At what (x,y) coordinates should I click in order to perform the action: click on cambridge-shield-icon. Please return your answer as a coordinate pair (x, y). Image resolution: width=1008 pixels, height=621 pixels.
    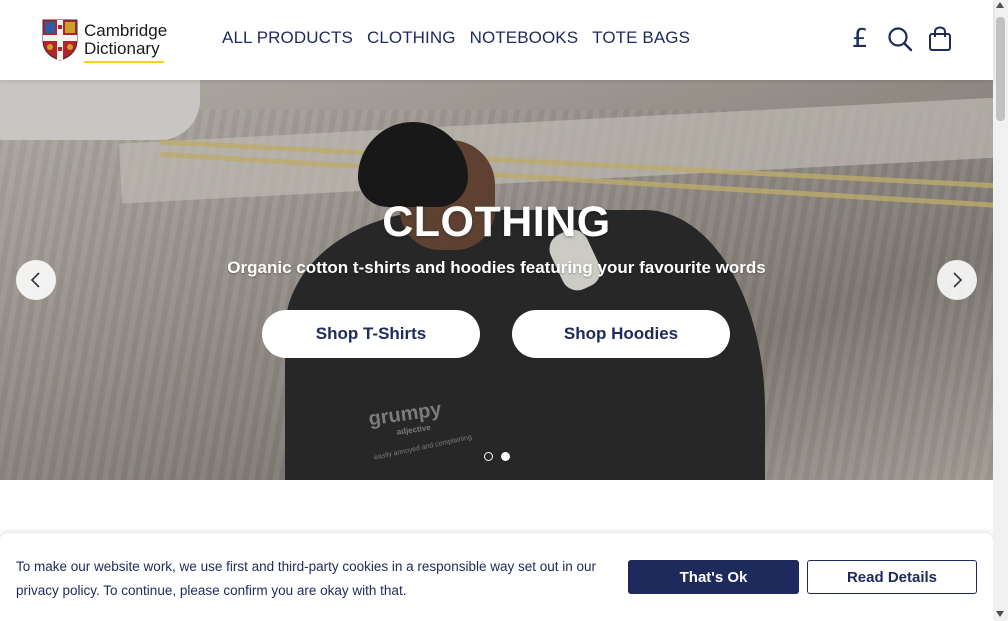
    Looking at the image, I should click on (60, 40).